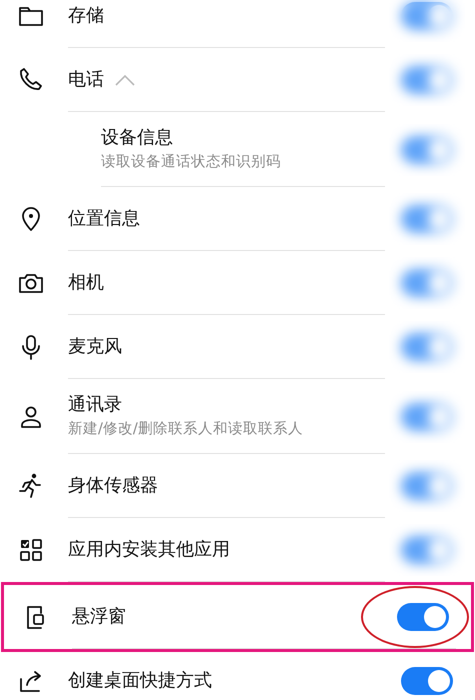 This screenshot has height=700, width=475. Describe the element at coordinates (140, 681) in the screenshot. I see `permission-title: 创建桌面快捷方式` at that location.